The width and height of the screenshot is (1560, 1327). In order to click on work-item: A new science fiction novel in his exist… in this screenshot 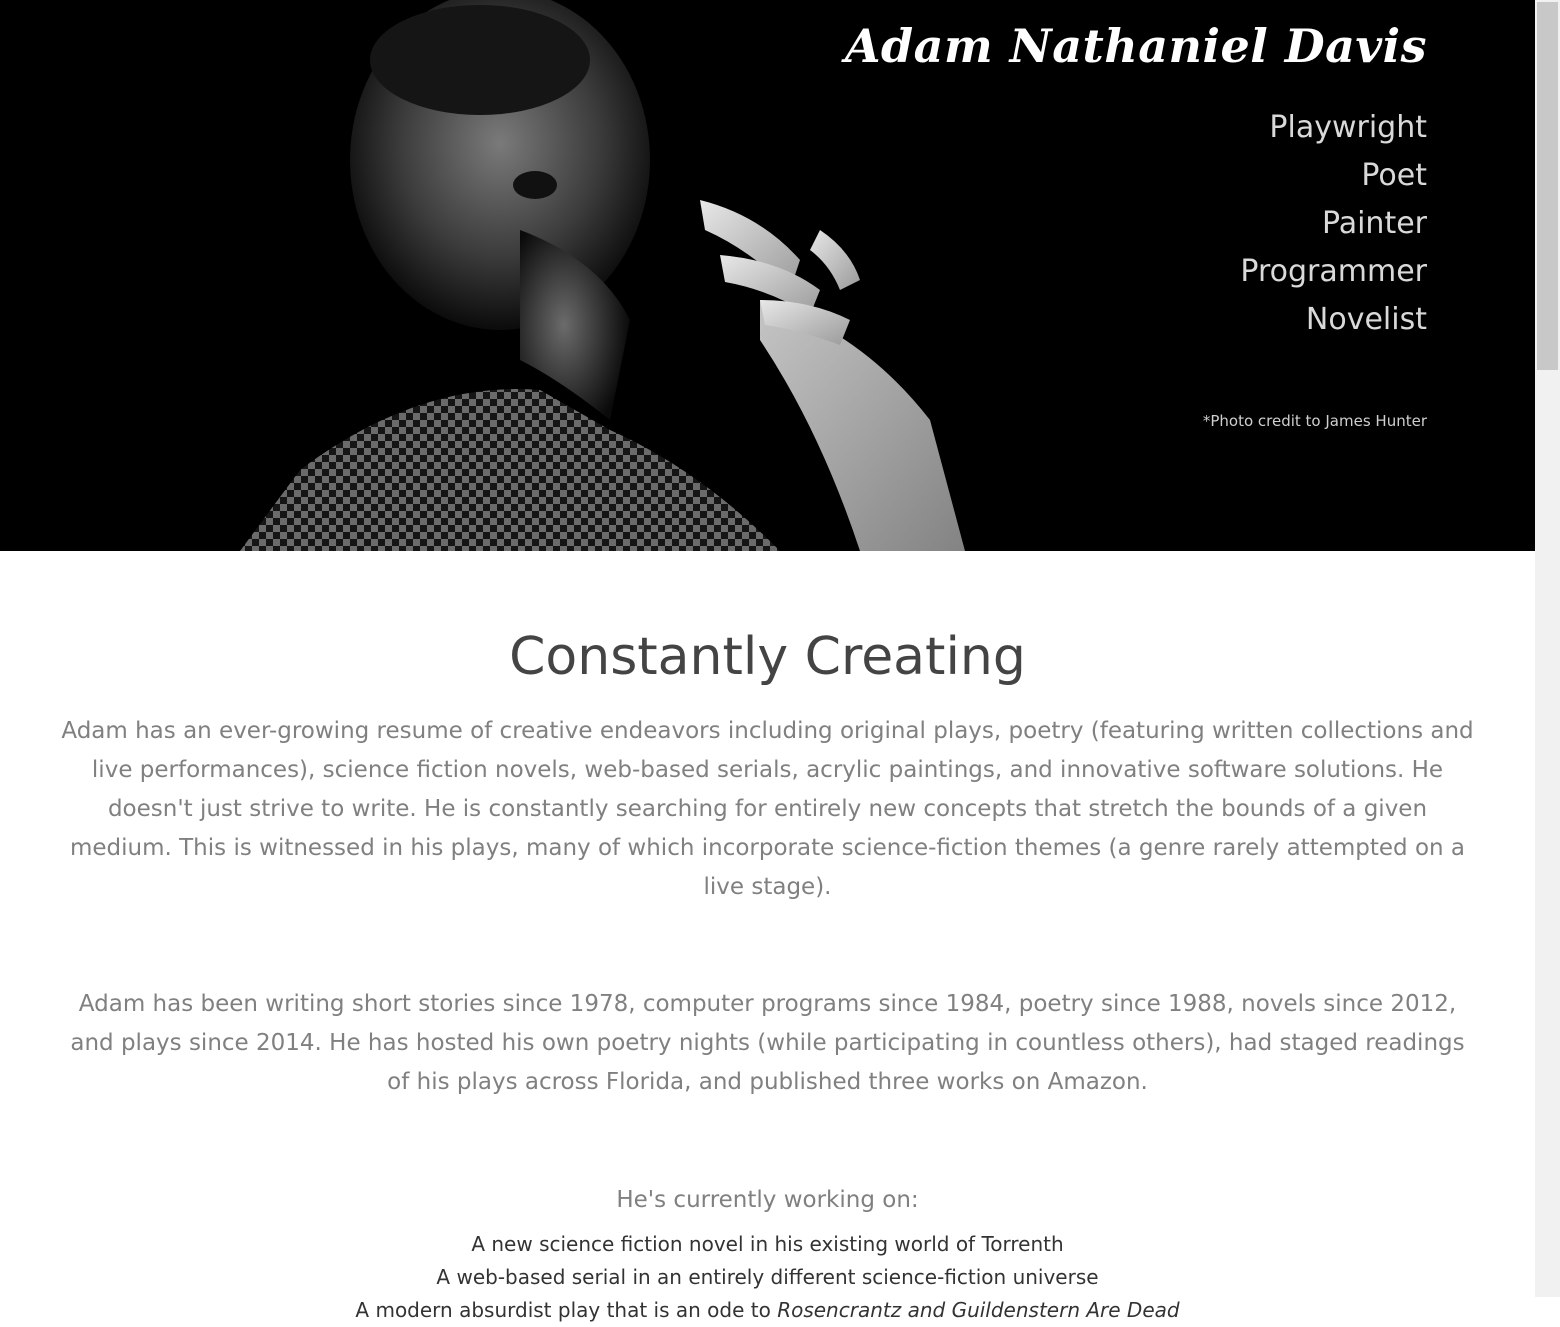, I will do `click(767, 1244)`.